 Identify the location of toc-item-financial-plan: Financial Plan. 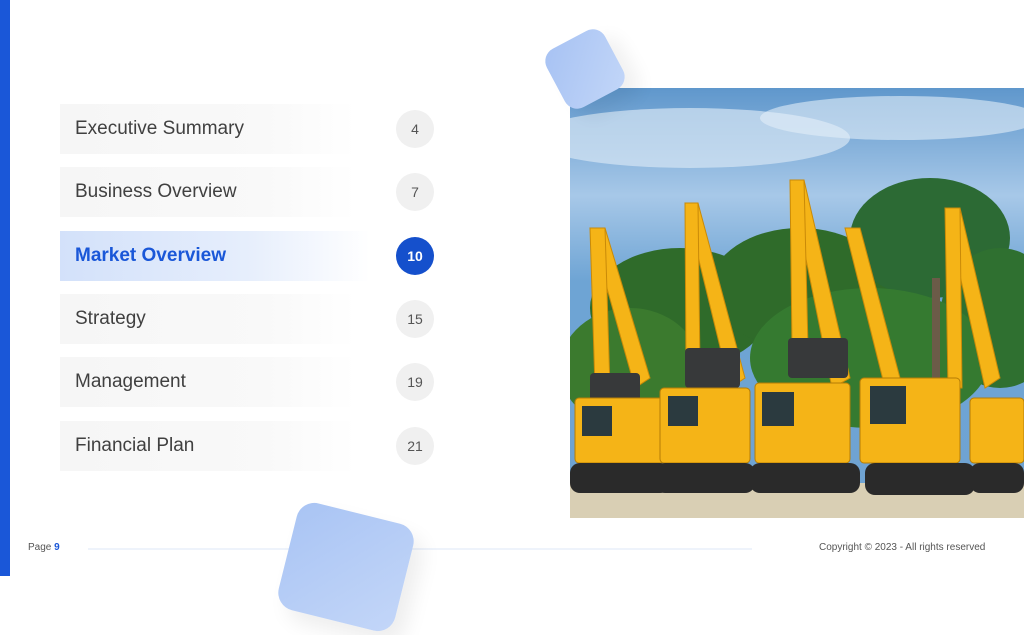
(208, 446).